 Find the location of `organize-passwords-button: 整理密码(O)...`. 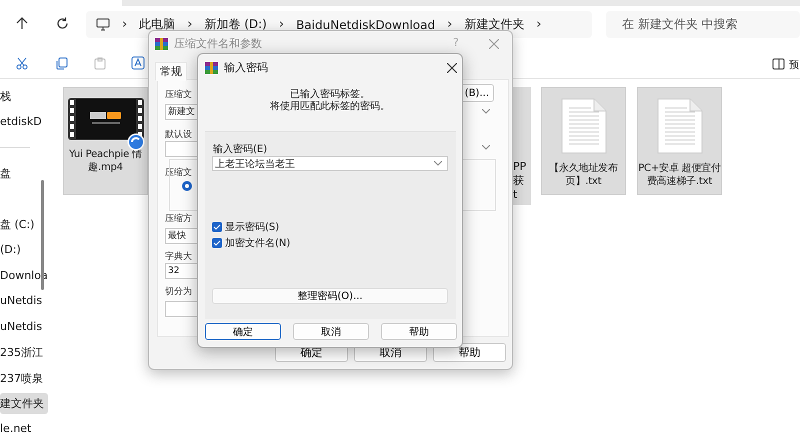

organize-passwords-button: 整理密码(O)... is located at coordinates (330, 296).